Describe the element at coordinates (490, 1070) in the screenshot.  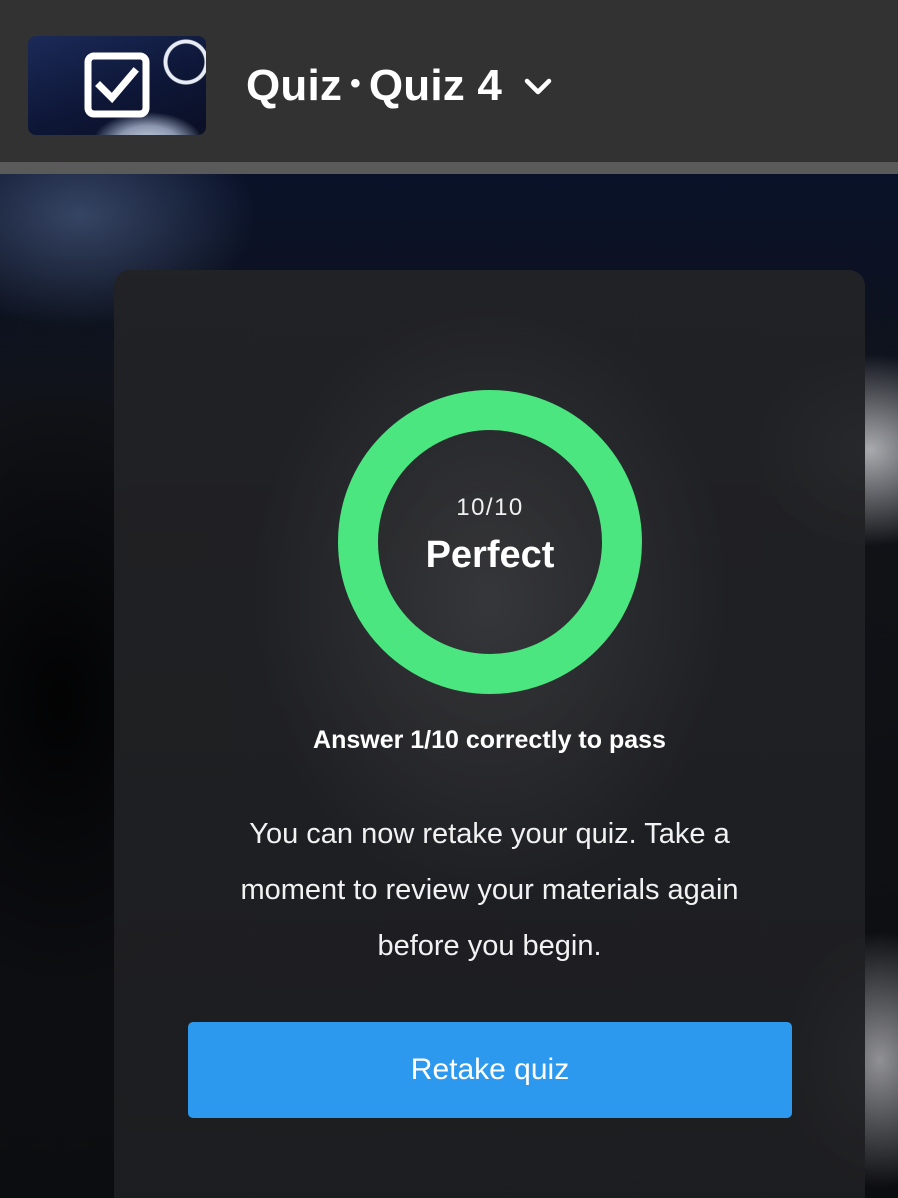
I see `retake-quiz-button: Retake quiz` at that location.